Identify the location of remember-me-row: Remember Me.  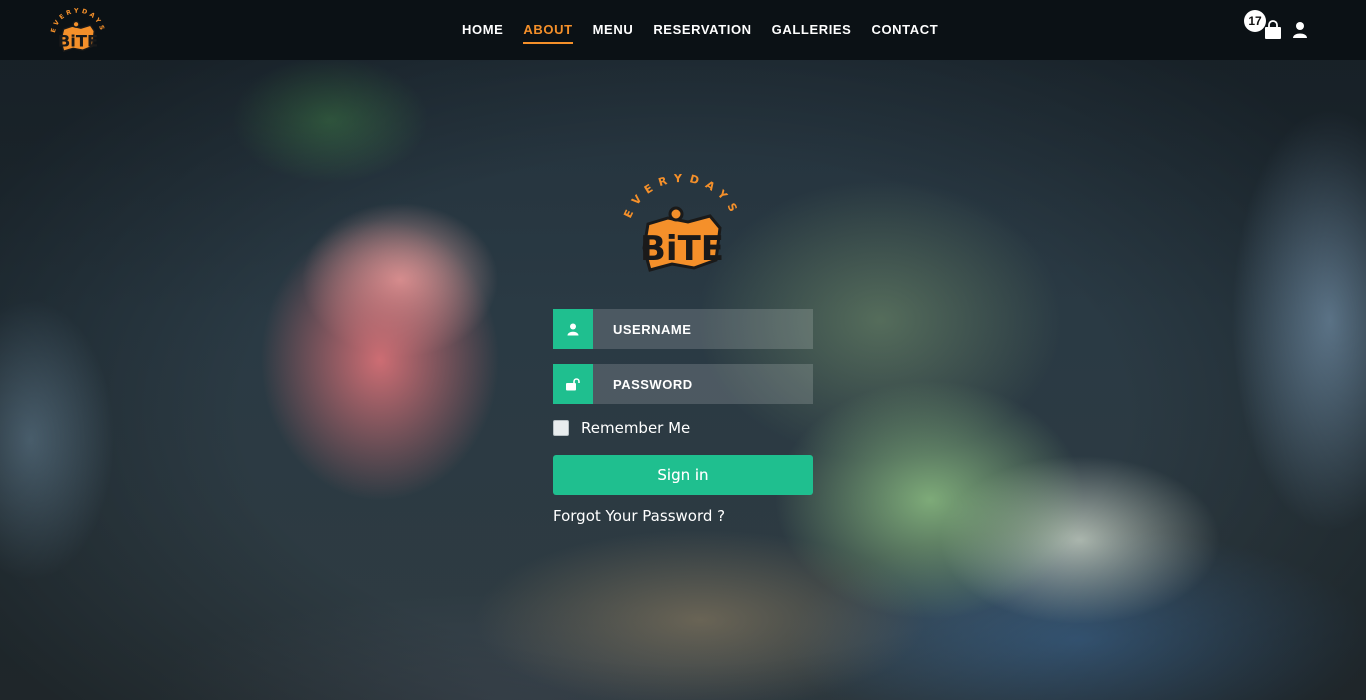
(683, 428).